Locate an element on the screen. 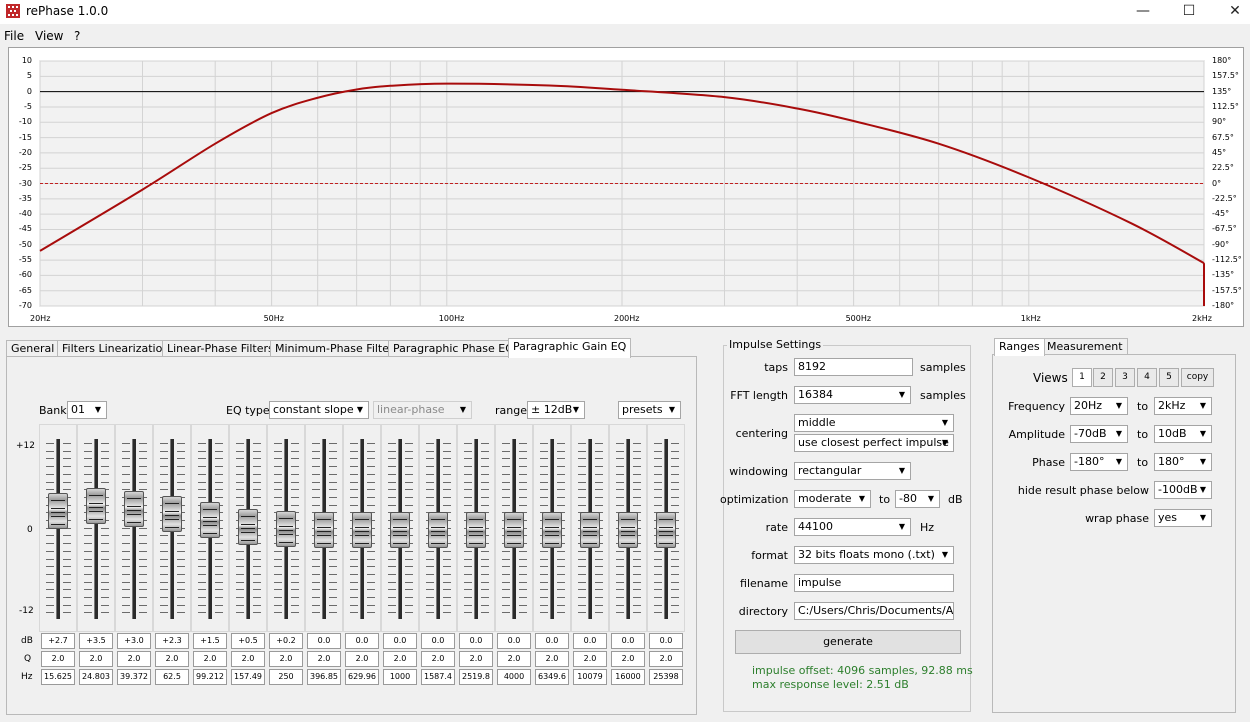  wrap-phase-select: yes ▼ is located at coordinates (1183, 518).